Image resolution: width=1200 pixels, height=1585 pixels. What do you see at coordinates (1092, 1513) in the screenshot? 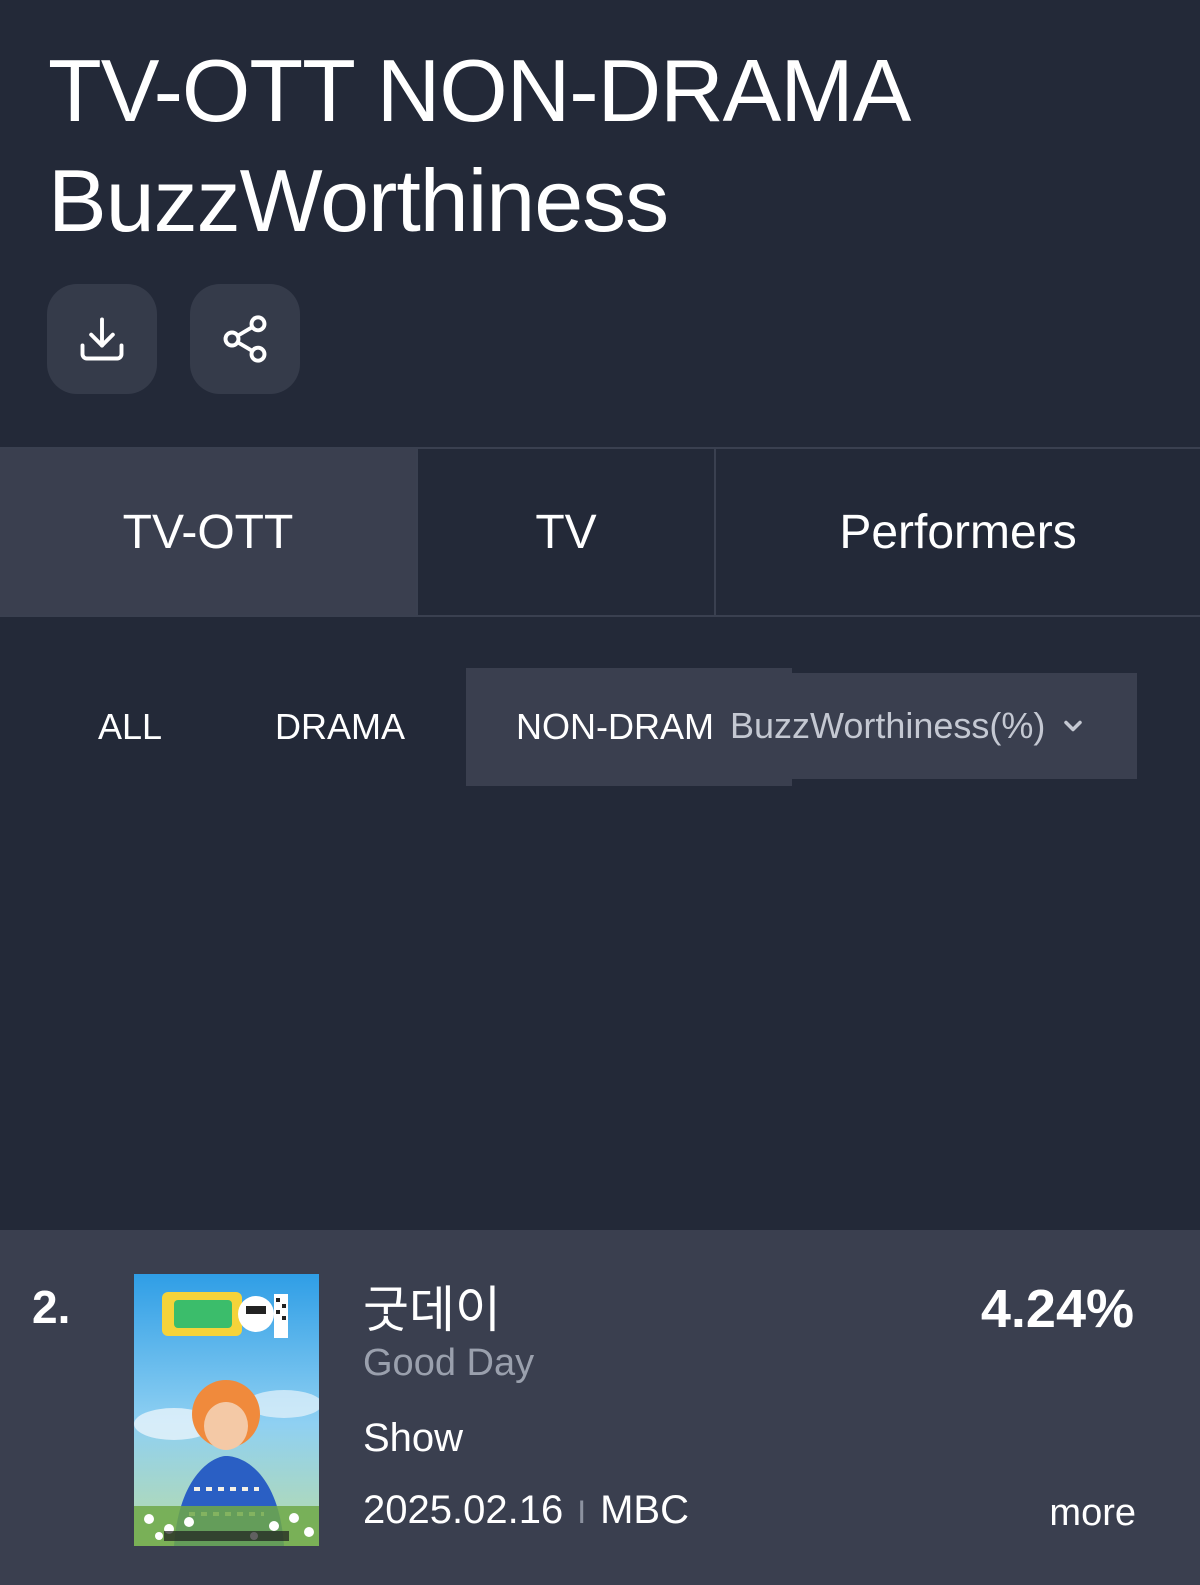
I see `more-link: more` at bounding box center [1092, 1513].